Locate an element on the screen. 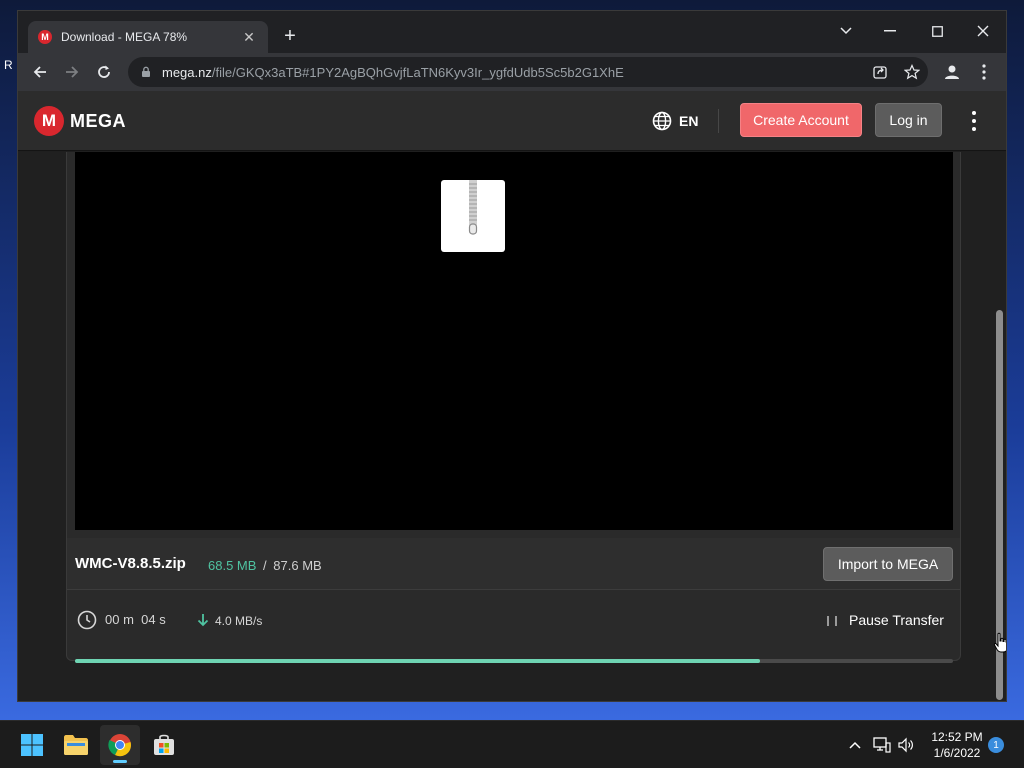 This screenshot has width=1024, height=768. tab-mega-download: M Download - MEGA 78% ✕ is located at coordinates (148, 37).